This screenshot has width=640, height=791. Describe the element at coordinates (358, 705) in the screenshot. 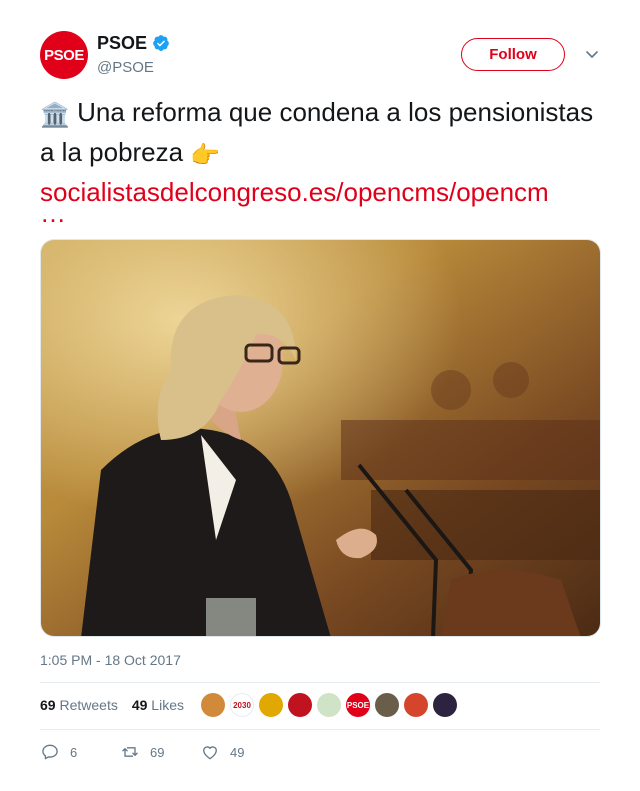

I see `liker-avatar-psoe: PSOE` at that location.